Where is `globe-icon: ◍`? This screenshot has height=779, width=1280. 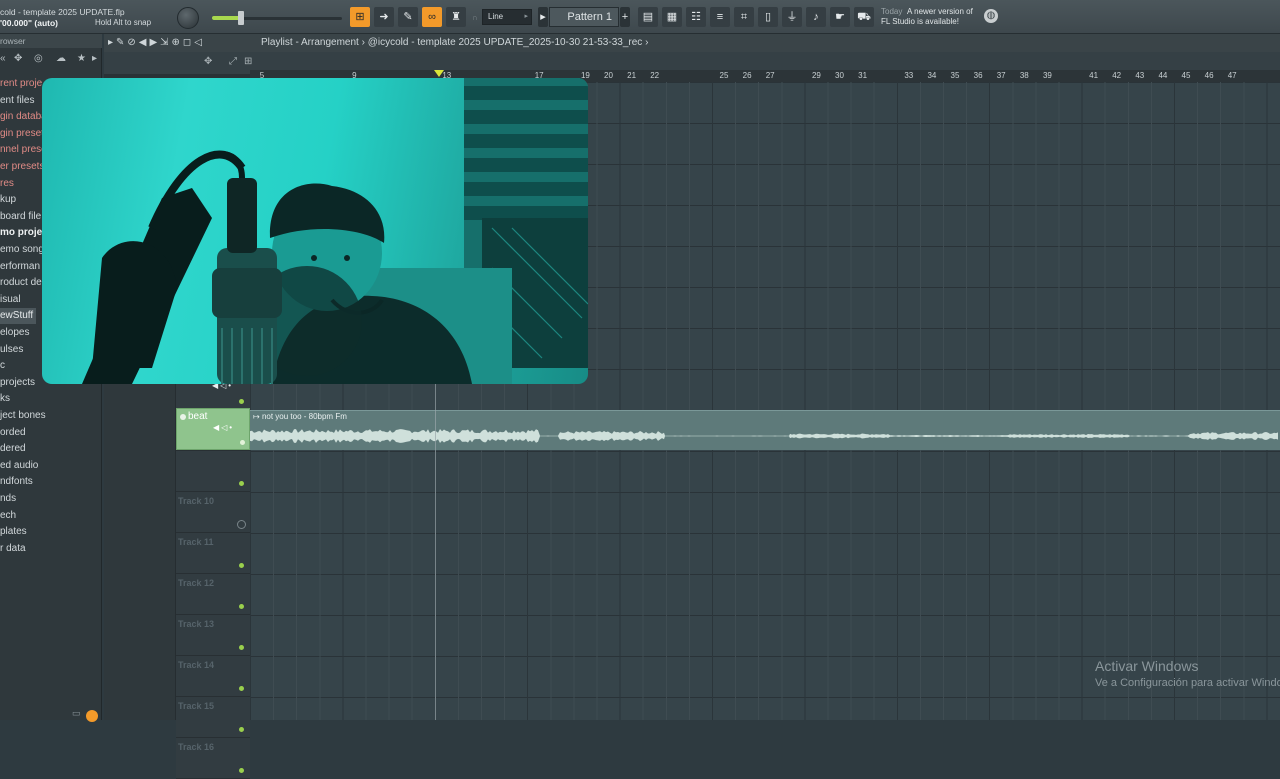 globe-icon: ◍ is located at coordinates (991, 16).